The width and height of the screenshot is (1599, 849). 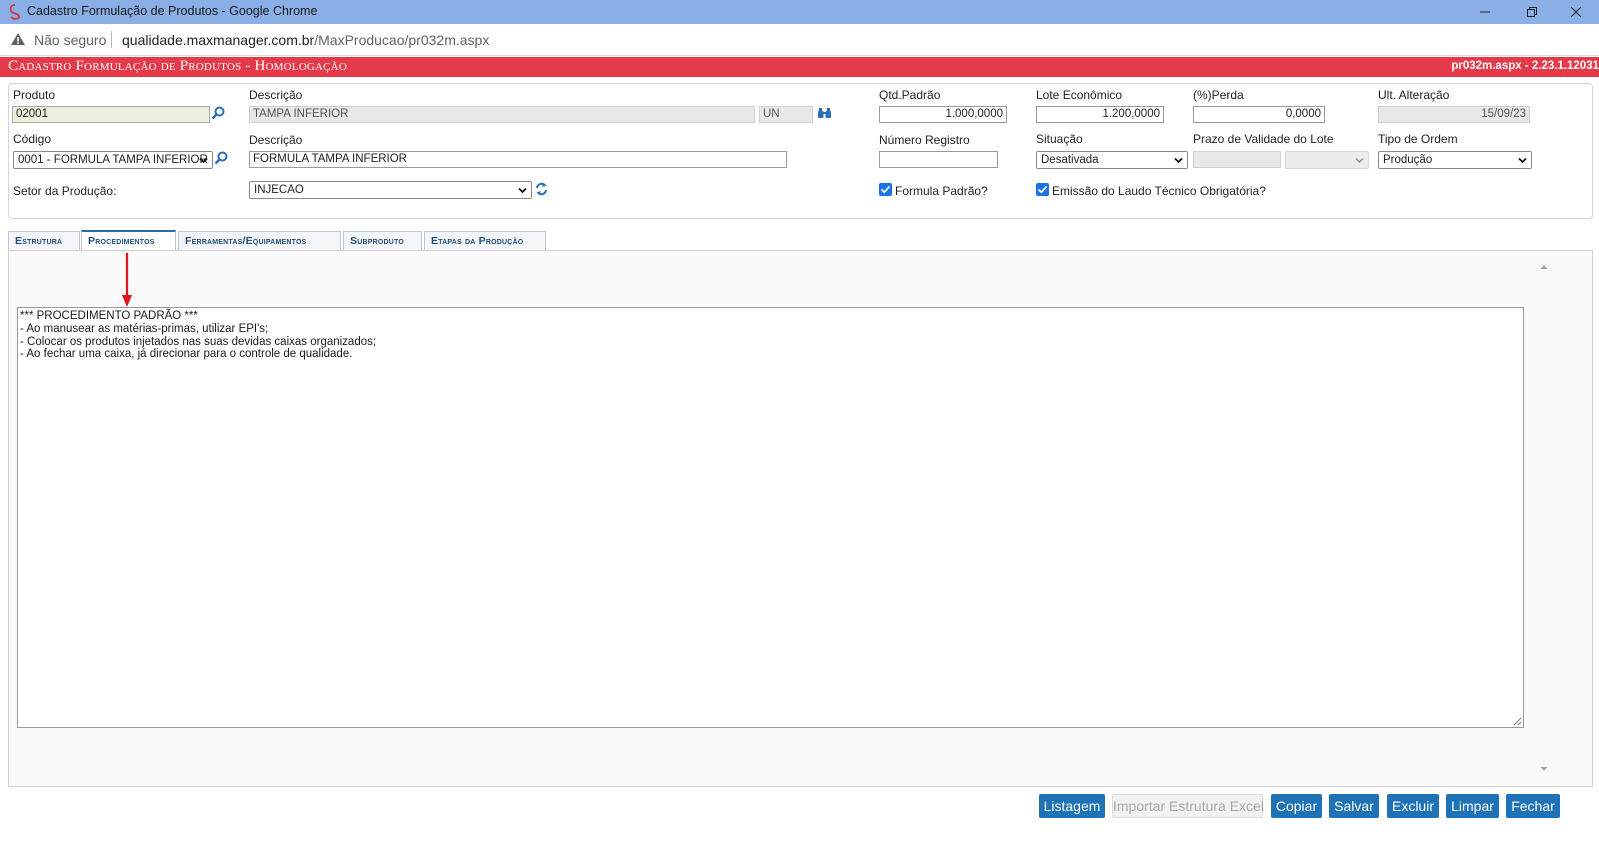 What do you see at coordinates (1159, 191) in the screenshot?
I see `laudo-tecnico-label: Emissão do Laudo Técnico Obrigatória?` at bounding box center [1159, 191].